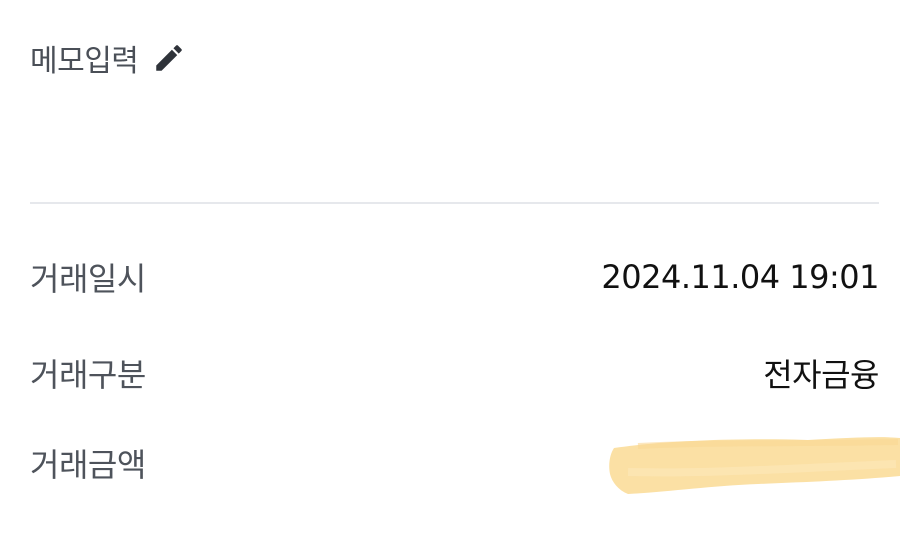  Describe the element at coordinates (88, 375) in the screenshot. I see `transaction-type-label: 거래구분` at that location.